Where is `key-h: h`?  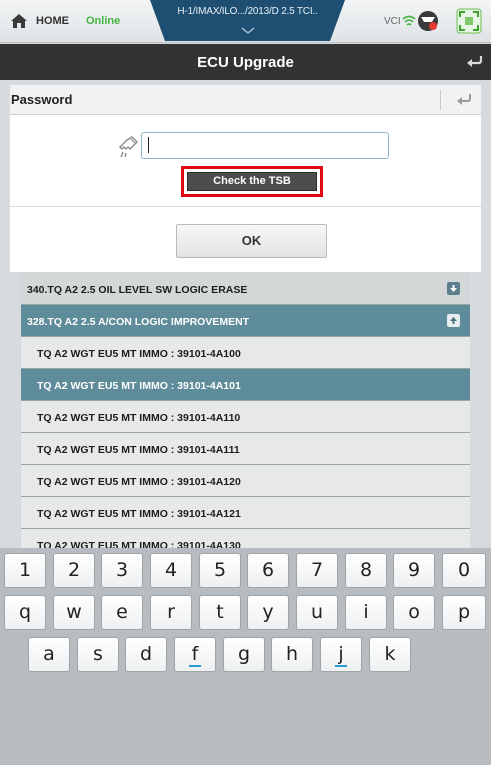 key-h: h is located at coordinates (292, 654).